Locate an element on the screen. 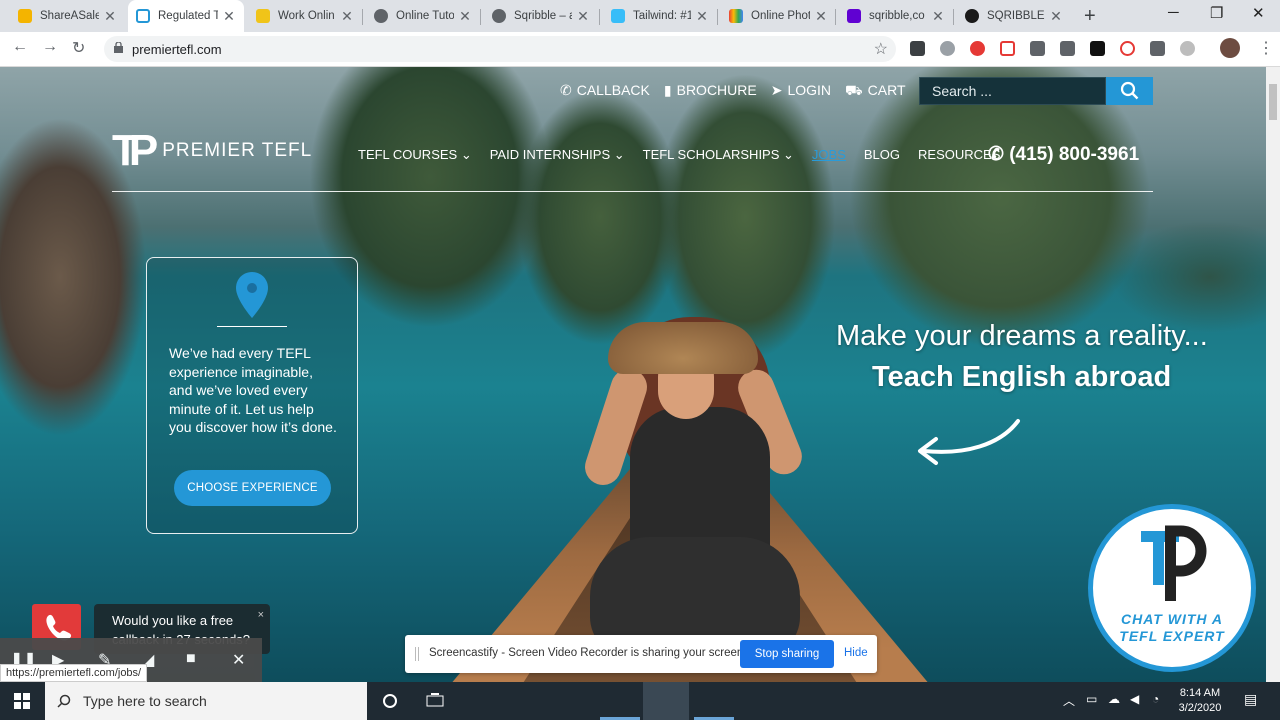 The width and height of the screenshot is (1280, 720). drag-handle is located at coordinates (417, 654).